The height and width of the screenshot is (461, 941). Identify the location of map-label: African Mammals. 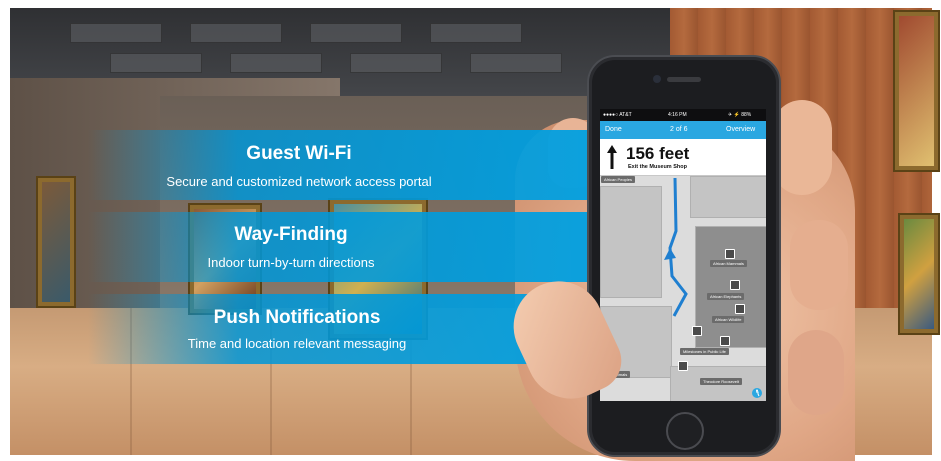
(728, 263).